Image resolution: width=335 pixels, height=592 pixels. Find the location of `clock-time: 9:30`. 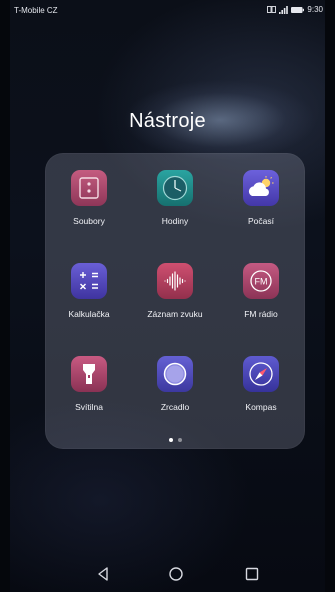

clock-time: 9:30 is located at coordinates (315, 9).